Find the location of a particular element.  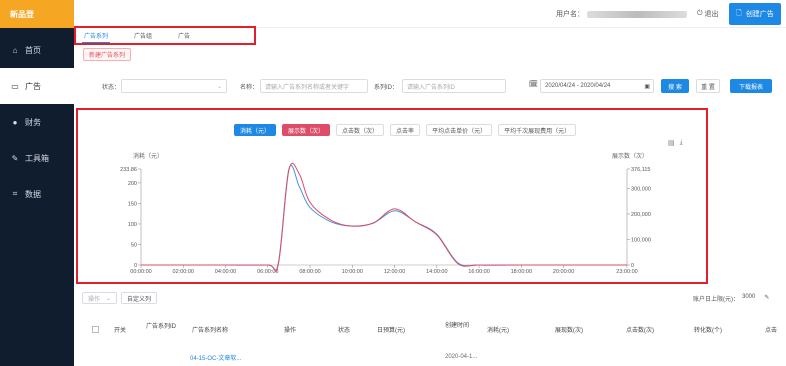

column-header: 日预算(元) is located at coordinates (391, 329).